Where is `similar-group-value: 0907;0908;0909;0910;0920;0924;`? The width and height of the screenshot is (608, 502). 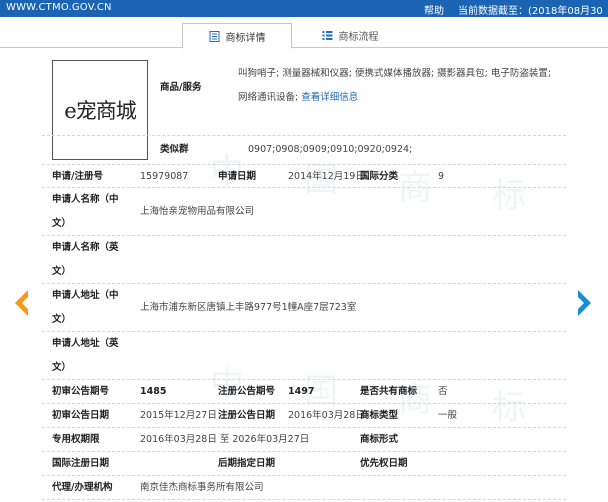 similar-group-value: 0907;0908;0909;0910;0920;0924; is located at coordinates (330, 149).